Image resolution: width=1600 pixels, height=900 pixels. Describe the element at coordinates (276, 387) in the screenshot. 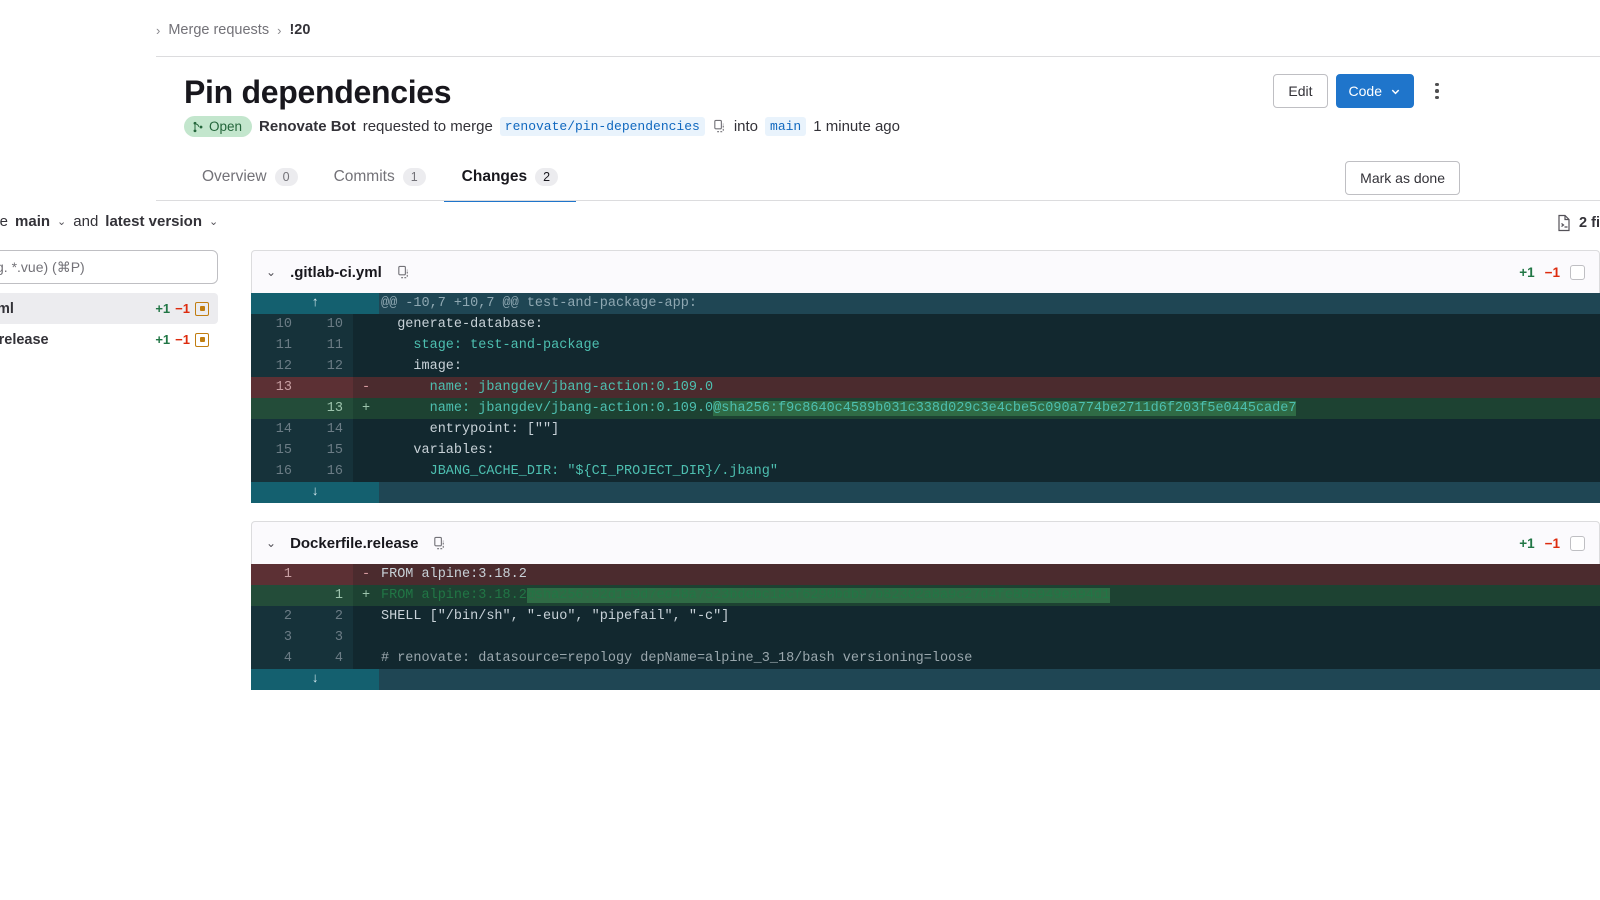

I see `old-line-number: 13` at that location.